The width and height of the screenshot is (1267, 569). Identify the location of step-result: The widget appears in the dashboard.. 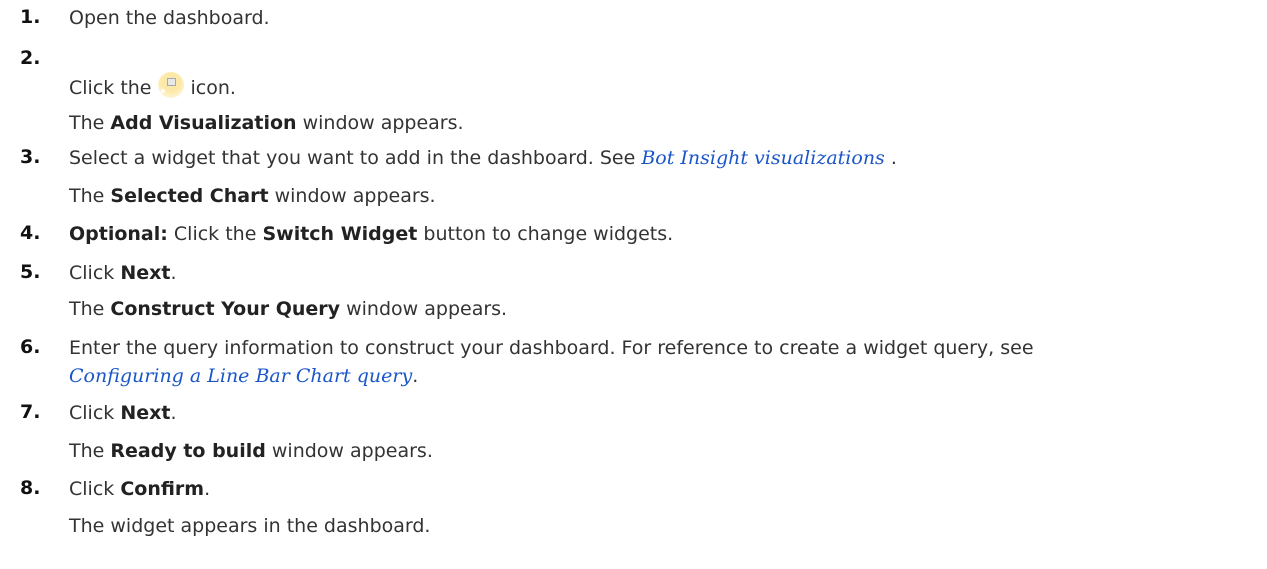
(250, 526).